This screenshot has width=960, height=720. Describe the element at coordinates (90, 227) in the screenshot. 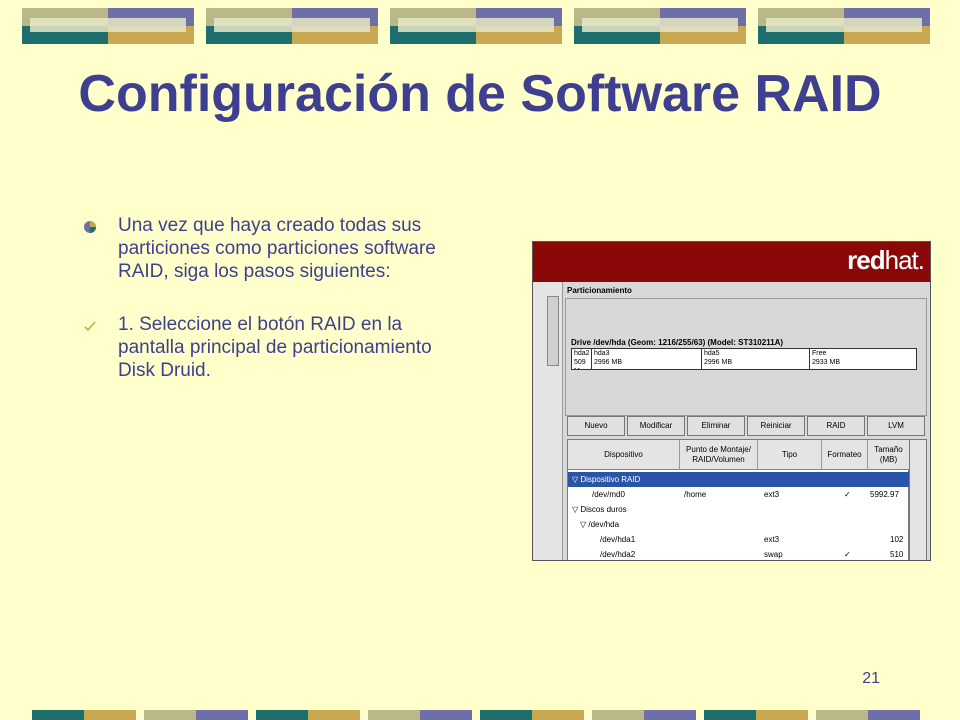

I see `pie-bullet-icon` at that location.